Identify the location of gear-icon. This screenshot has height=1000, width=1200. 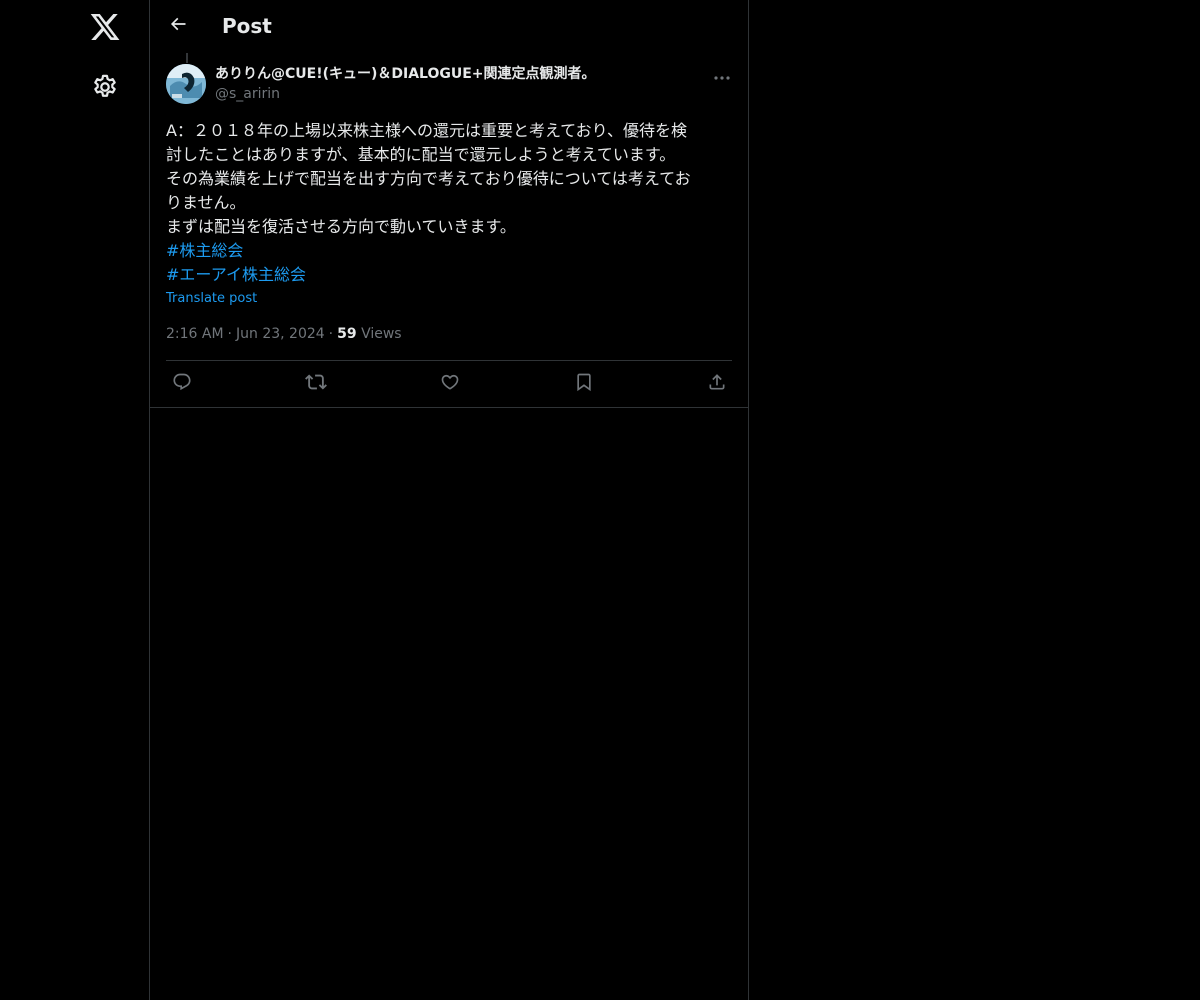
(105, 87).